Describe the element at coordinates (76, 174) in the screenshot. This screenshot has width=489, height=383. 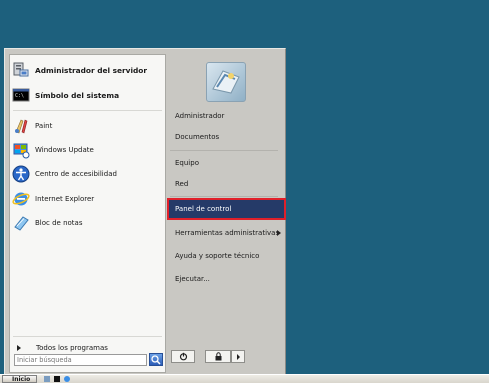
I see `program-label: Centro de accesibilidad` at that location.